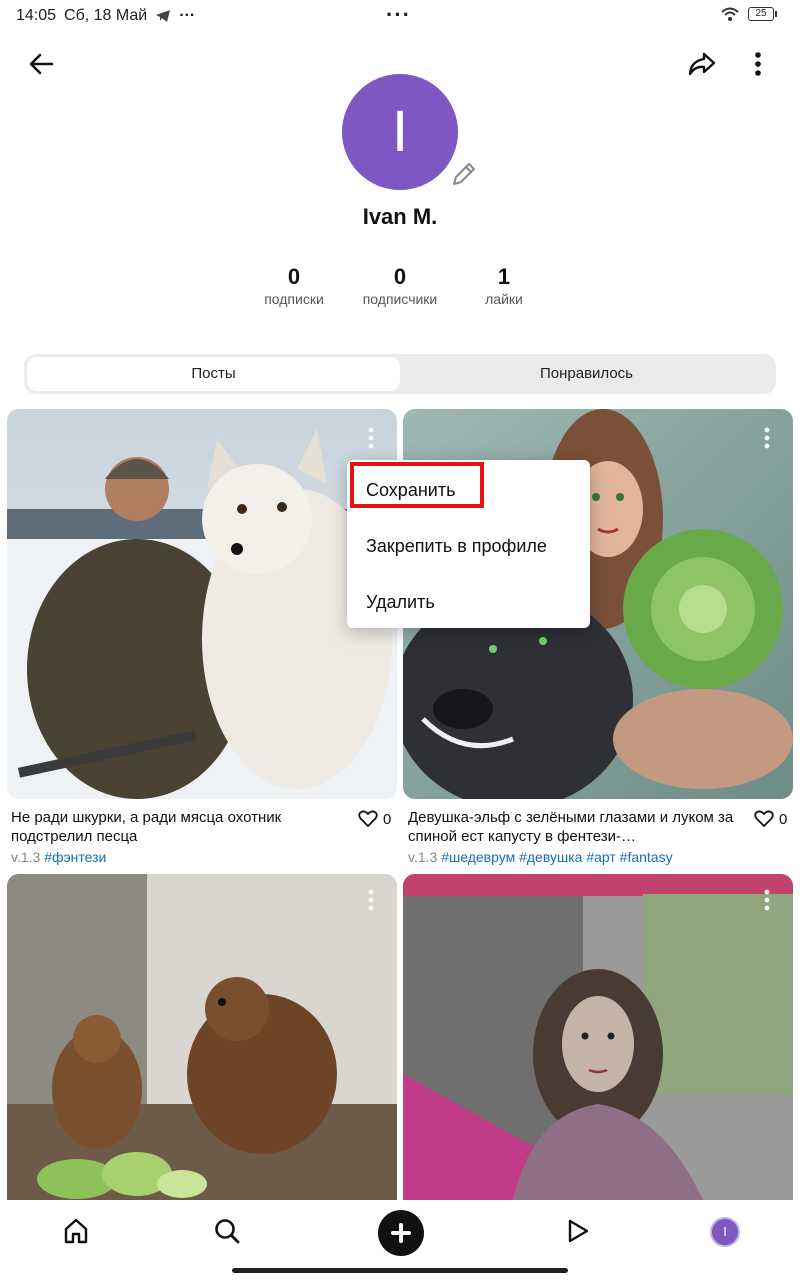 This screenshot has width=800, height=1280. I want to click on post-1-tags: v.1.3 #фэнтези, so click(201, 857).